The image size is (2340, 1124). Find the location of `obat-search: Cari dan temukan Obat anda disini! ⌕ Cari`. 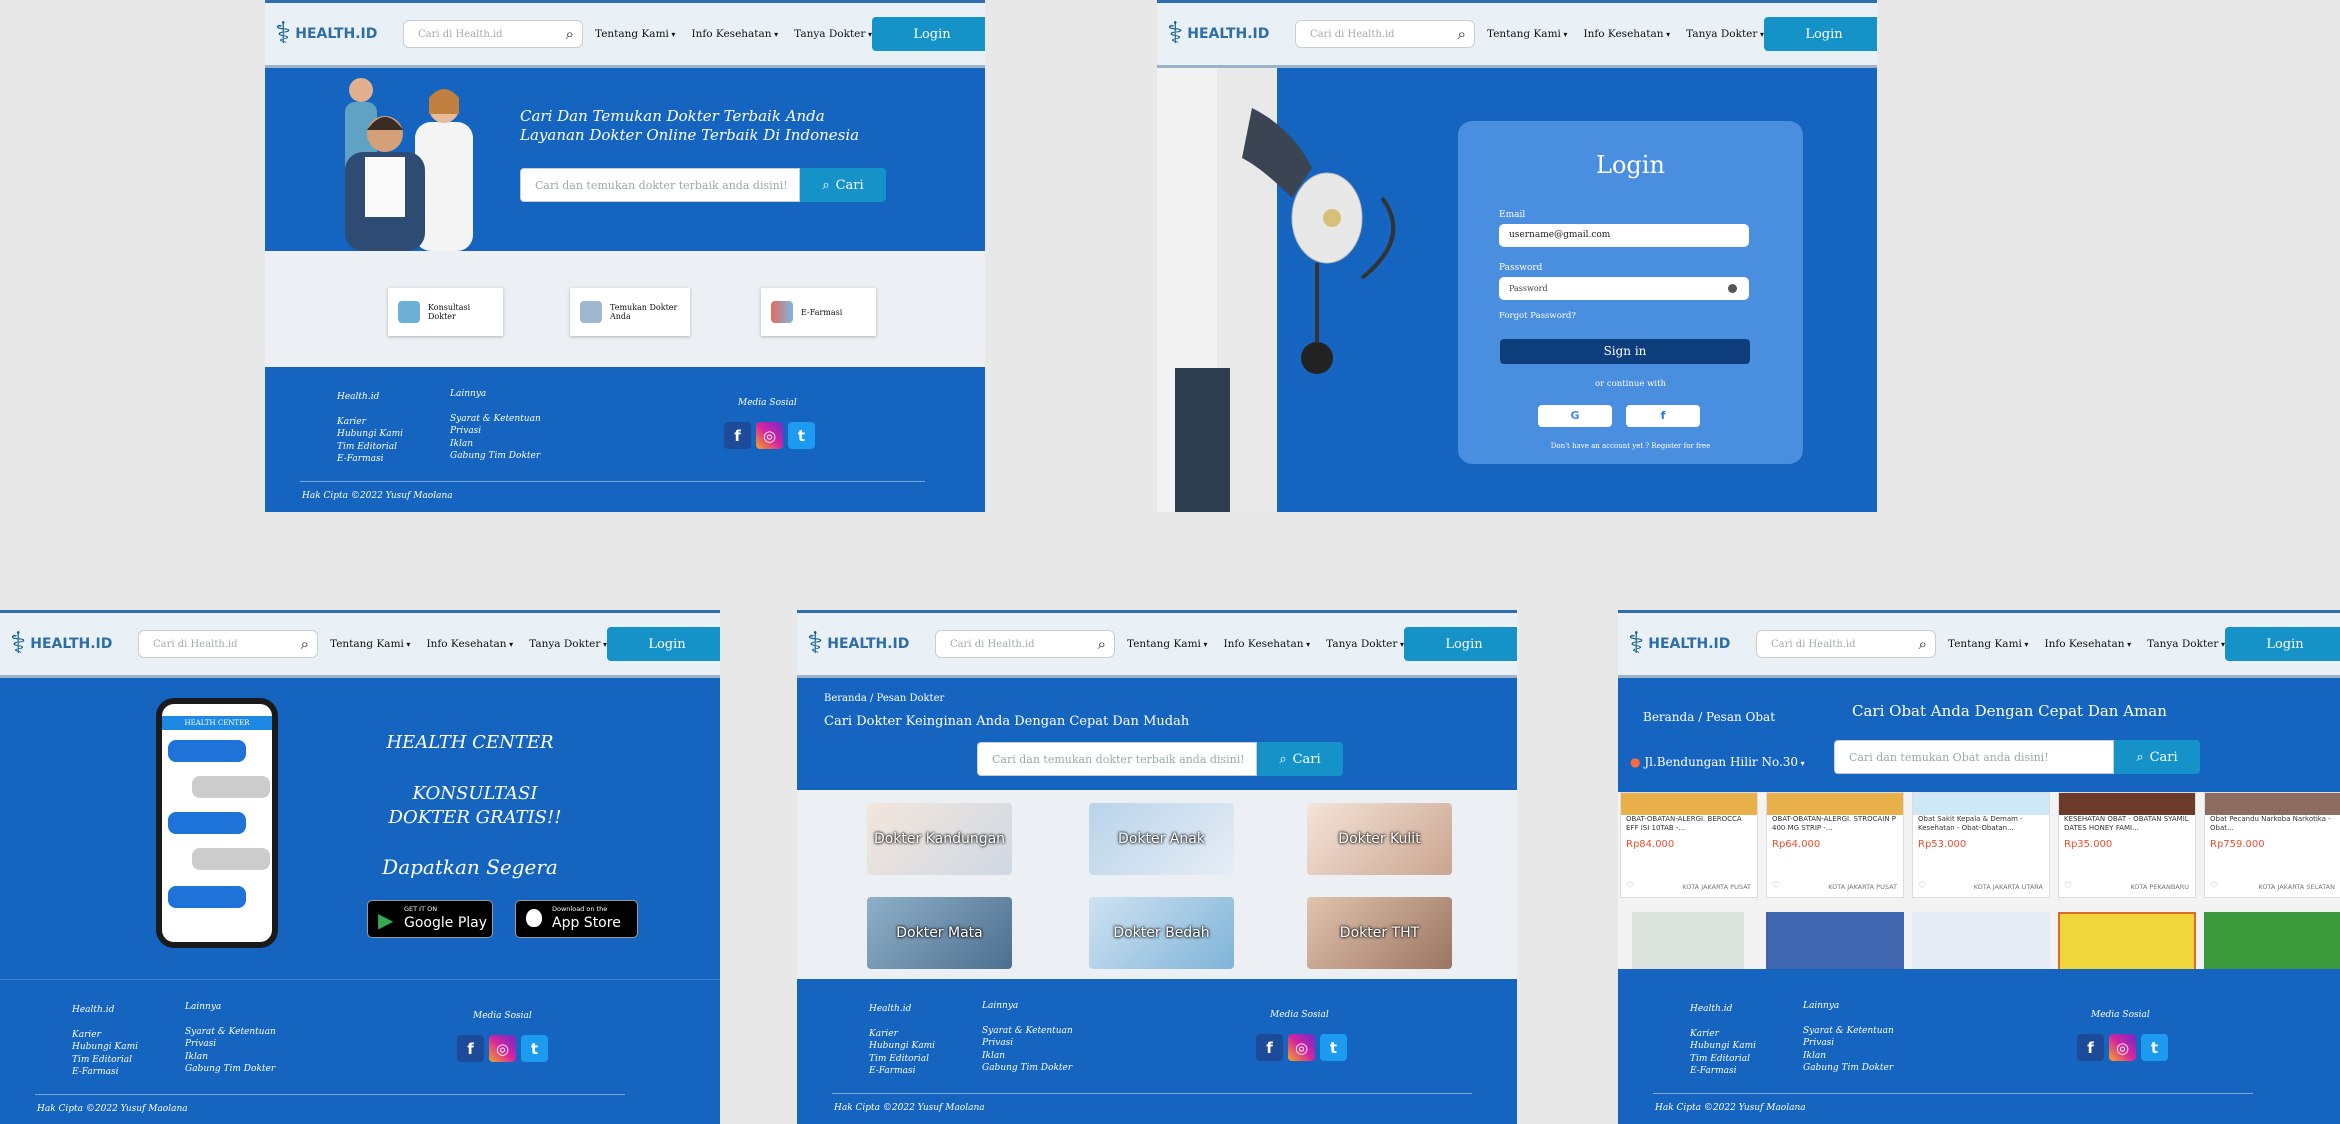

obat-search: Cari dan temukan Obat anda disini! ⌕ Cari is located at coordinates (2017, 757).